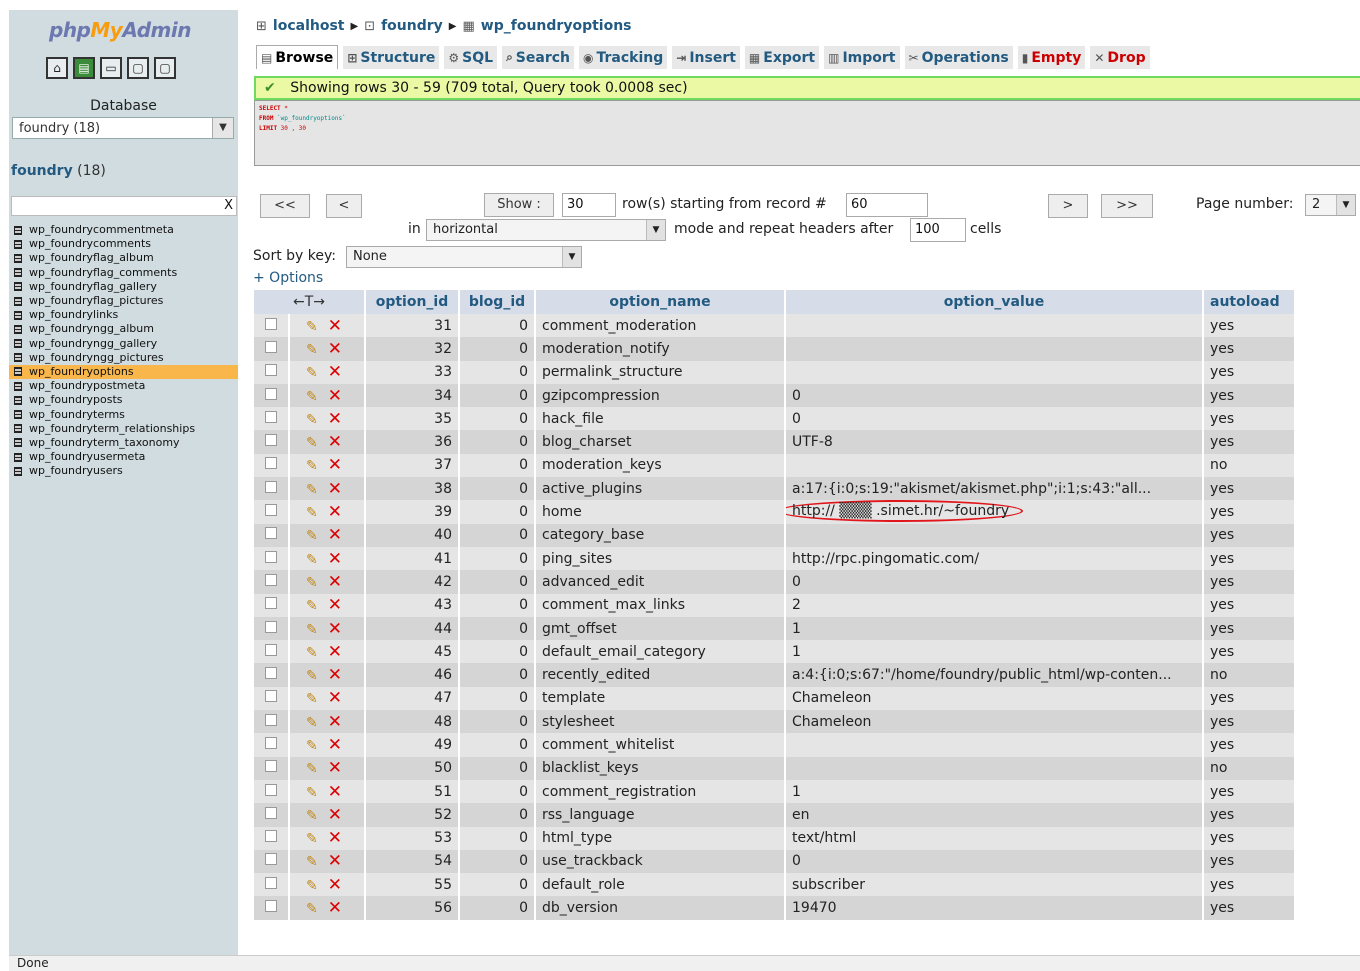 Image resolution: width=1360 pixels, height=971 pixels. Describe the element at coordinates (103, 273) in the screenshot. I see `sidebar-table-label: wp_foundryflag_comments` at that location.